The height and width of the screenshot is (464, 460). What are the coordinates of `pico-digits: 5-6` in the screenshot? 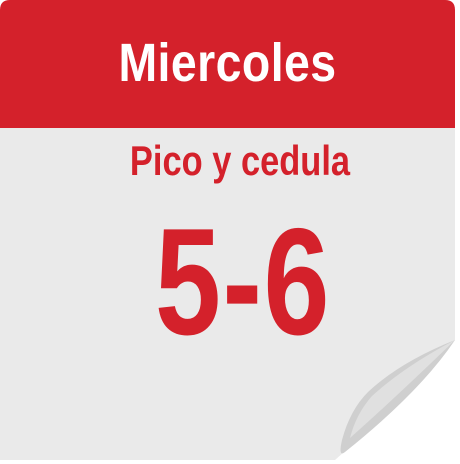 It's located at (243, 282).